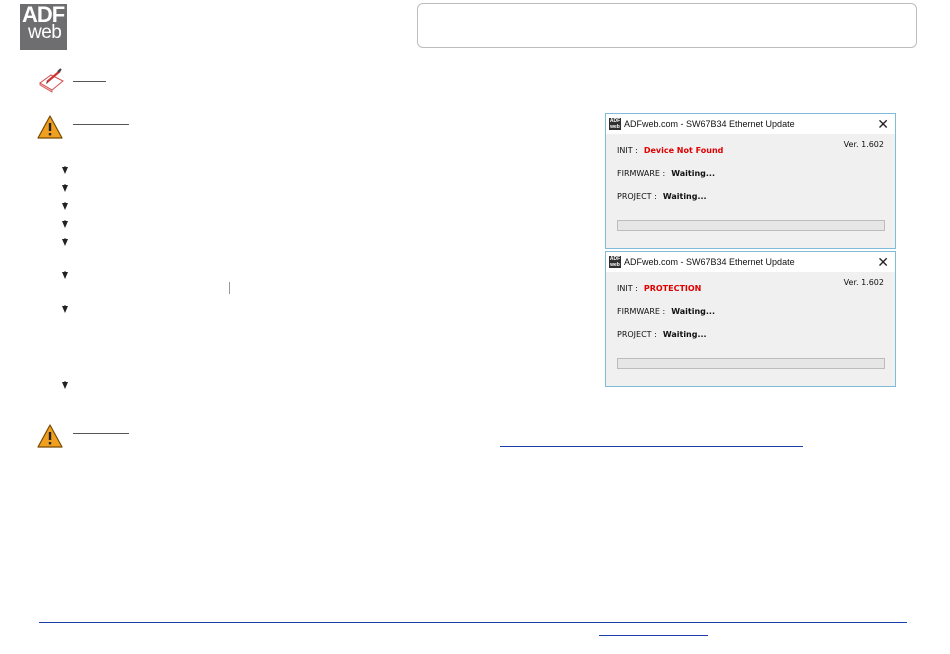 This screenshot has height=654, width=950. Describe the element at coordinates (51, 80) in the screenshot. I see `note-pencil-icon` at that location.